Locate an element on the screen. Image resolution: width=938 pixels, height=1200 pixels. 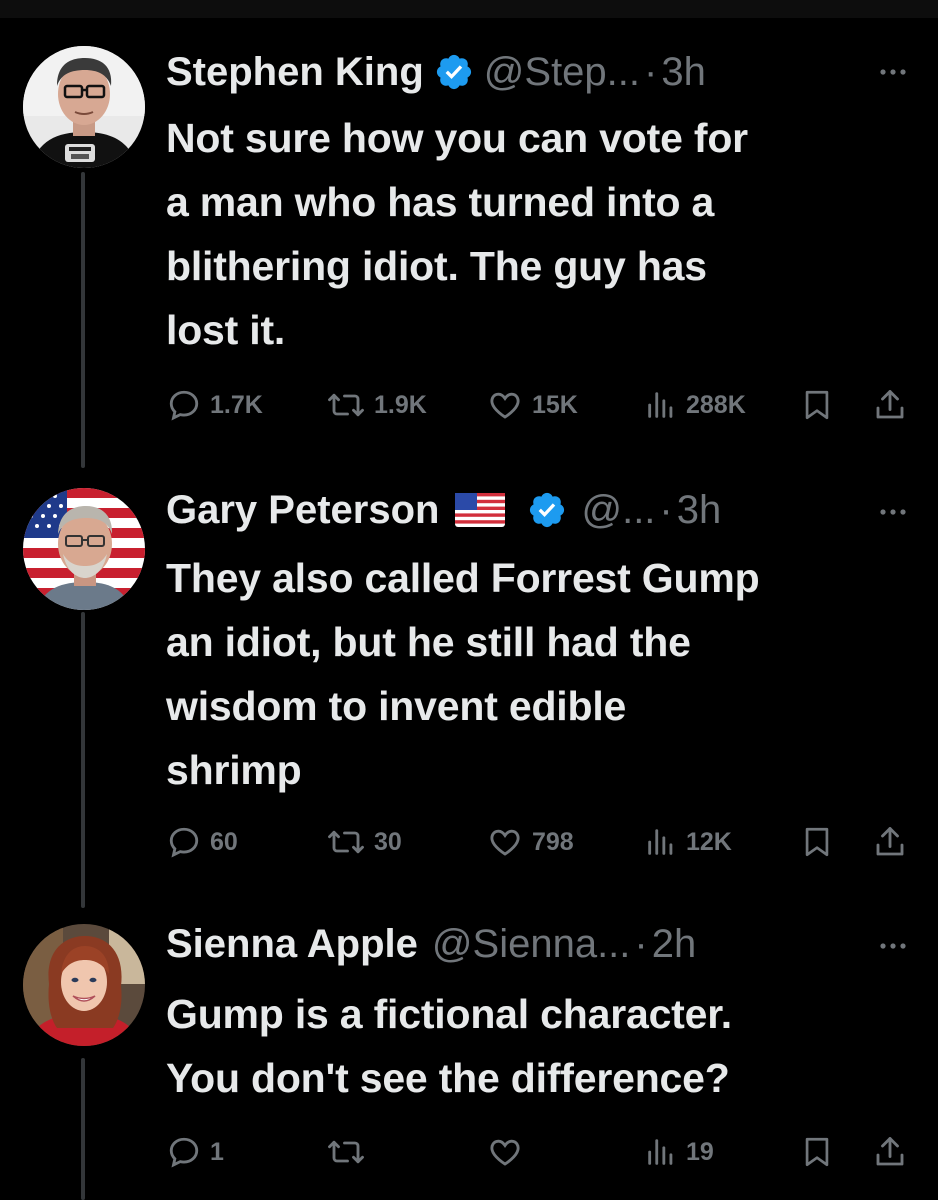
like-count: 798 is located at coordinates (553, 841).